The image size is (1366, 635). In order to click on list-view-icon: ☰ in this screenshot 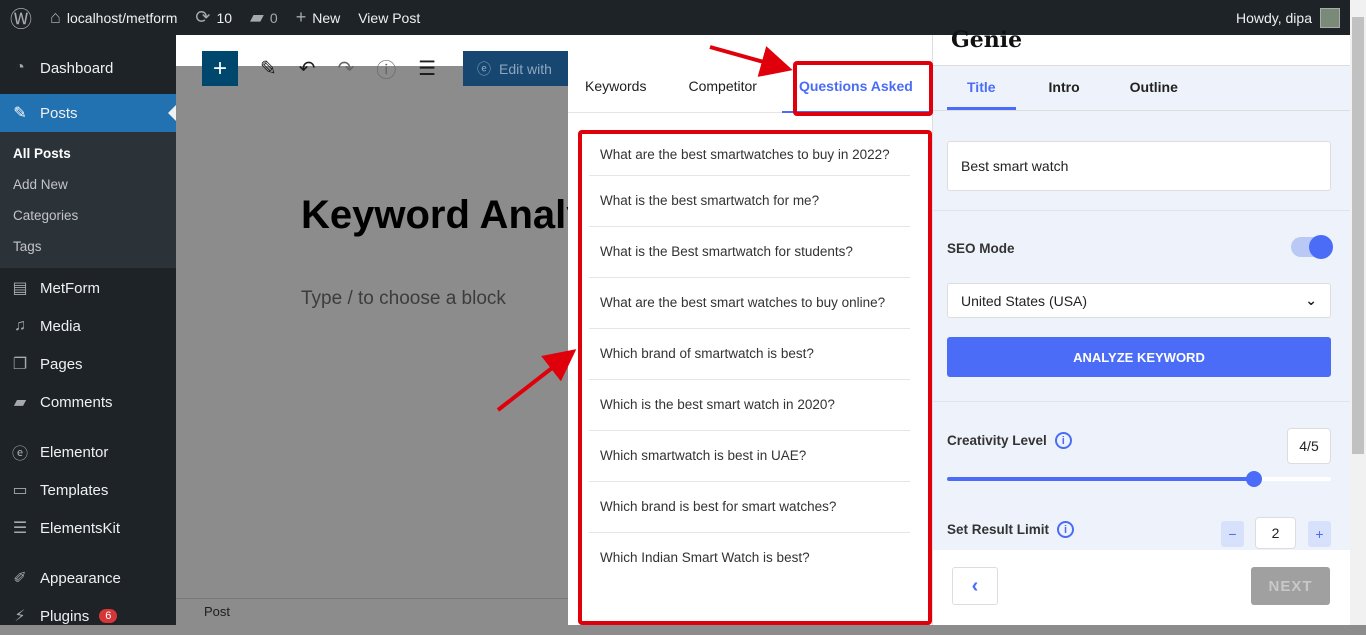, I will do `click(427, 68)`.